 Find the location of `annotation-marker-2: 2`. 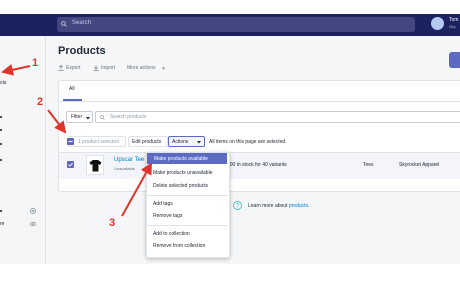

annotation-marker-2: 2 is located at coordinates (40, 102).